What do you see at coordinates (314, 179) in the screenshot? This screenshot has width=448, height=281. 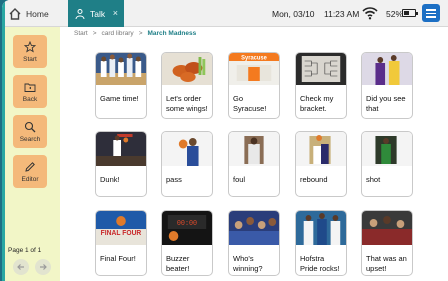 I see `card-label: rebound` at bounding box center [314, 179].